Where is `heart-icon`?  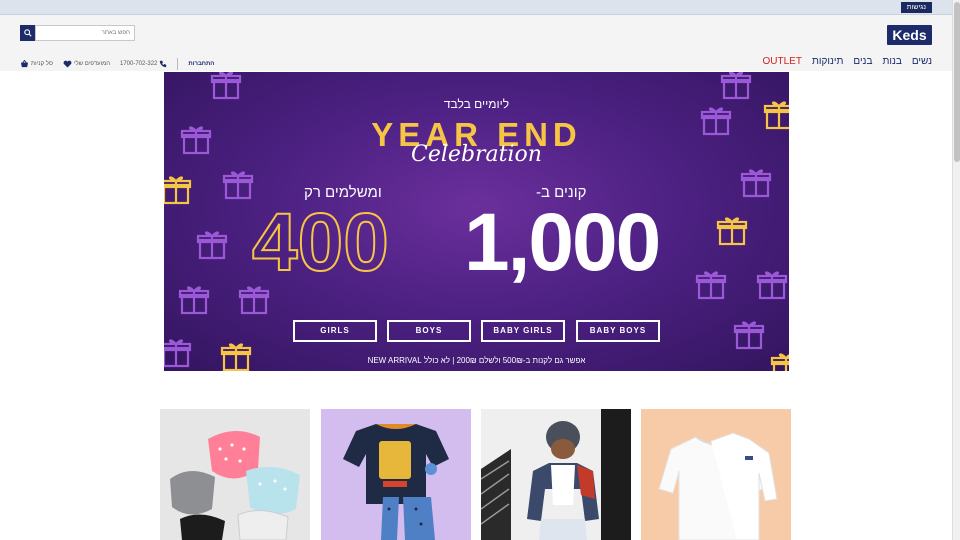 heart-icon is located at coordinates (67, 64).